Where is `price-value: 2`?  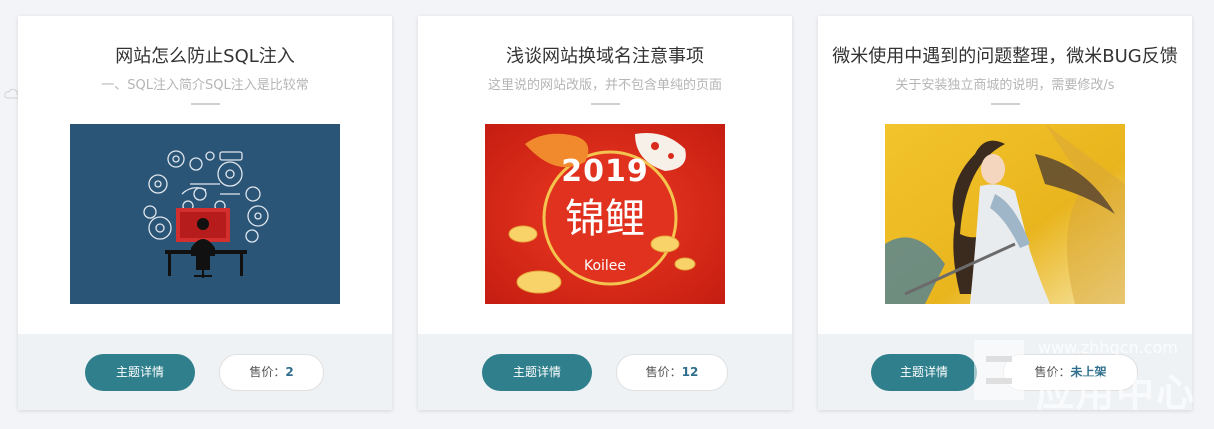 price-value: 2 is located at coordinates (289, 372).